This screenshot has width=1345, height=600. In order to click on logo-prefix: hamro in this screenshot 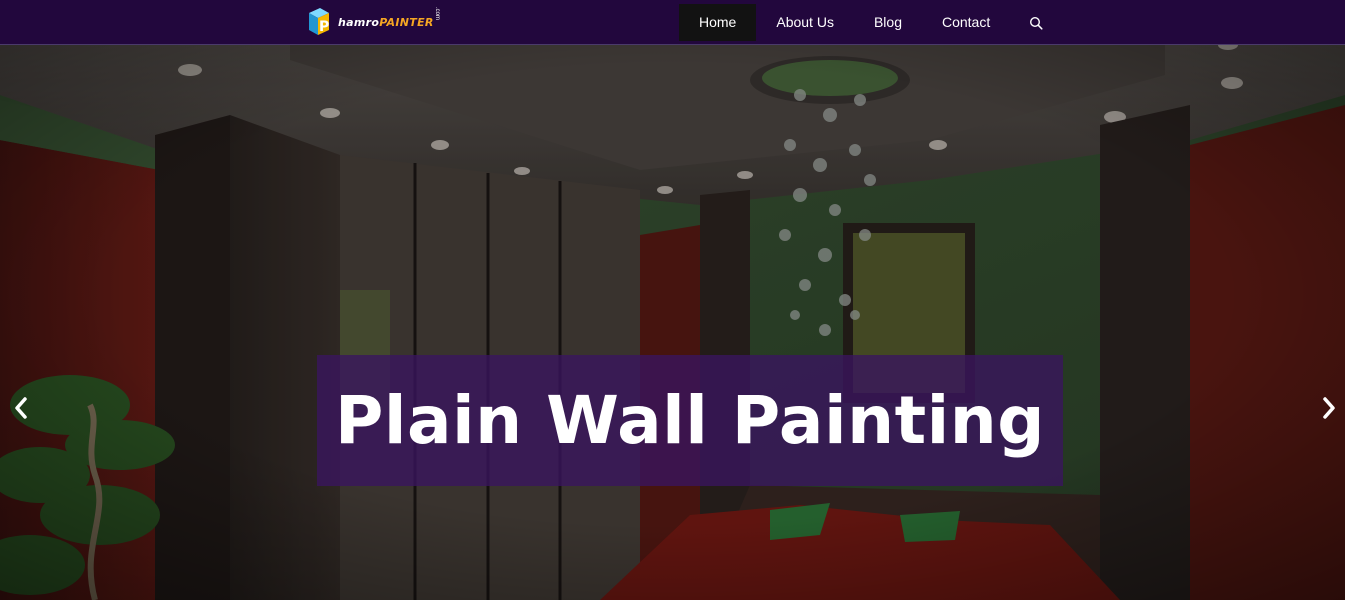, I will do `click(359, 22)`.